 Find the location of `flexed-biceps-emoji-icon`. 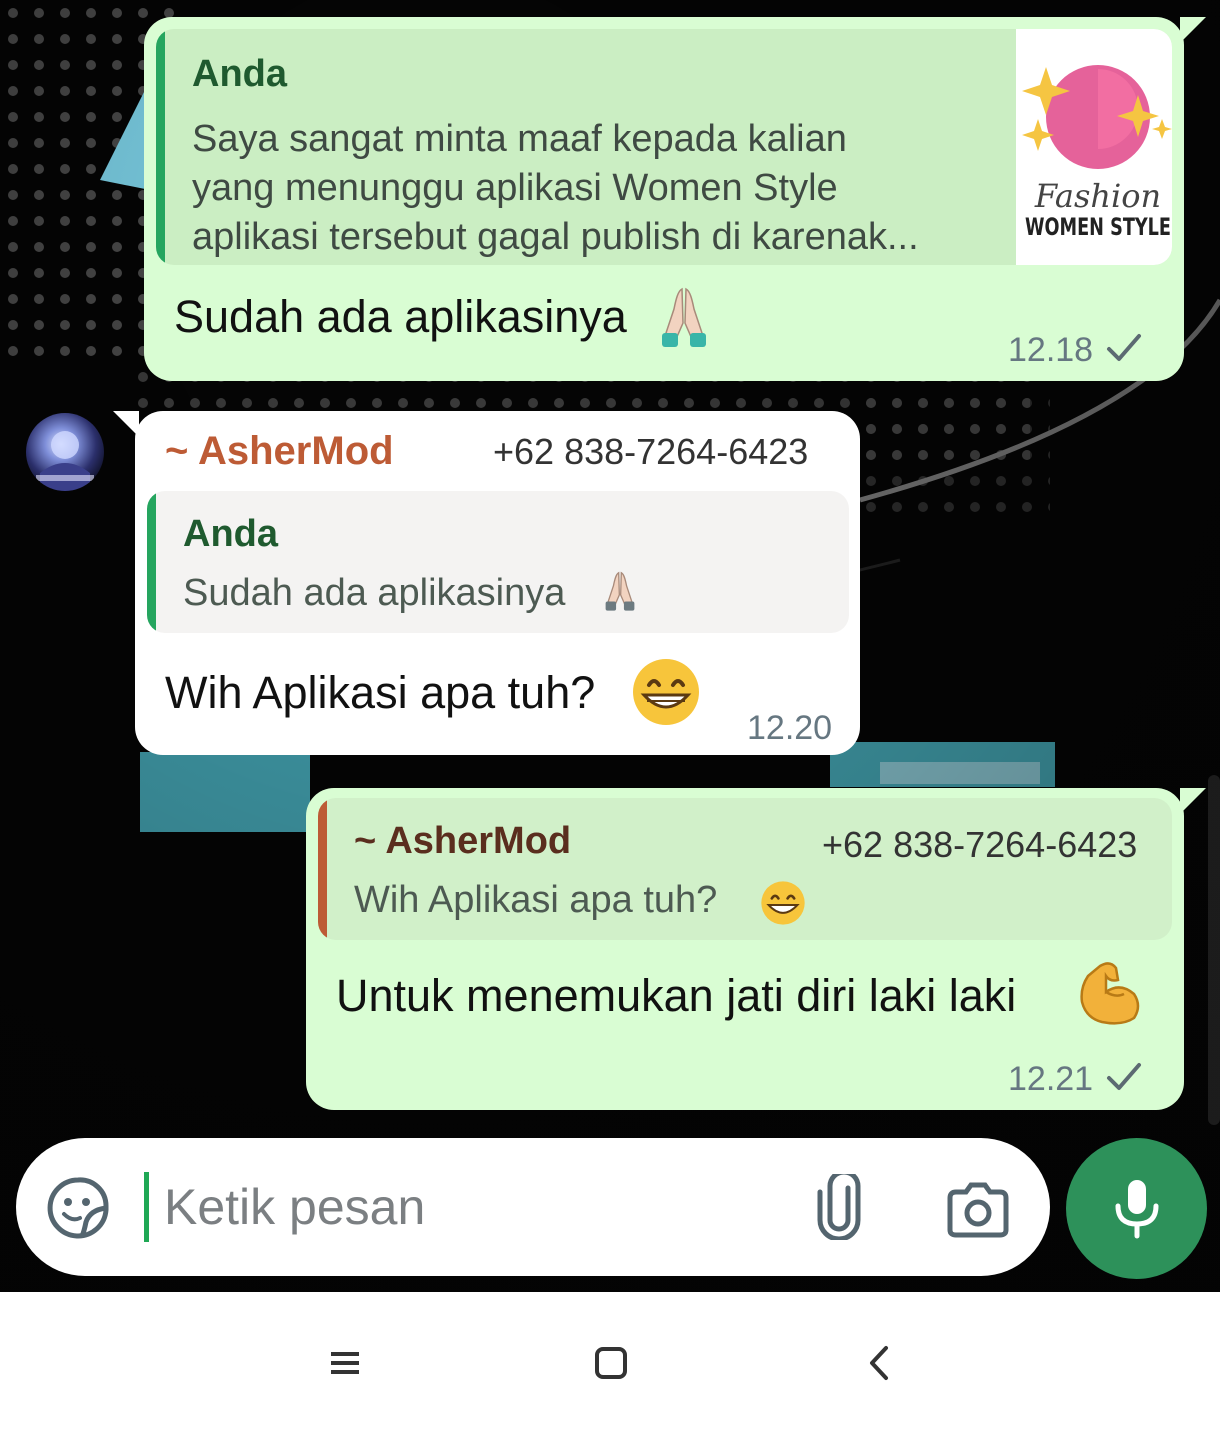

flexed-biceps-emoji-icon is located at coordinates (1110, 993).